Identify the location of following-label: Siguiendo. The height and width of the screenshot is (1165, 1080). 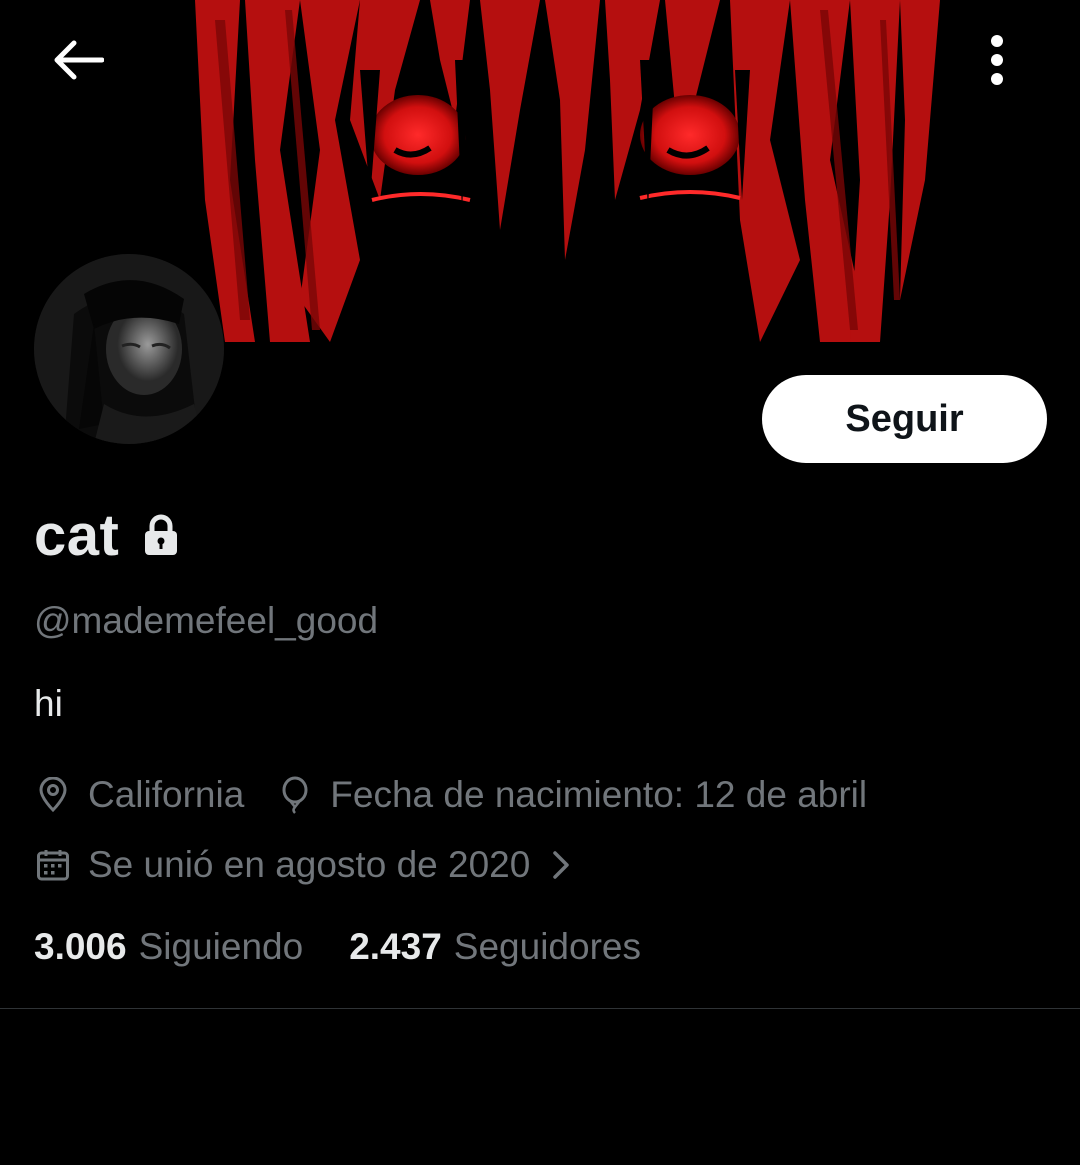
(221, 946).